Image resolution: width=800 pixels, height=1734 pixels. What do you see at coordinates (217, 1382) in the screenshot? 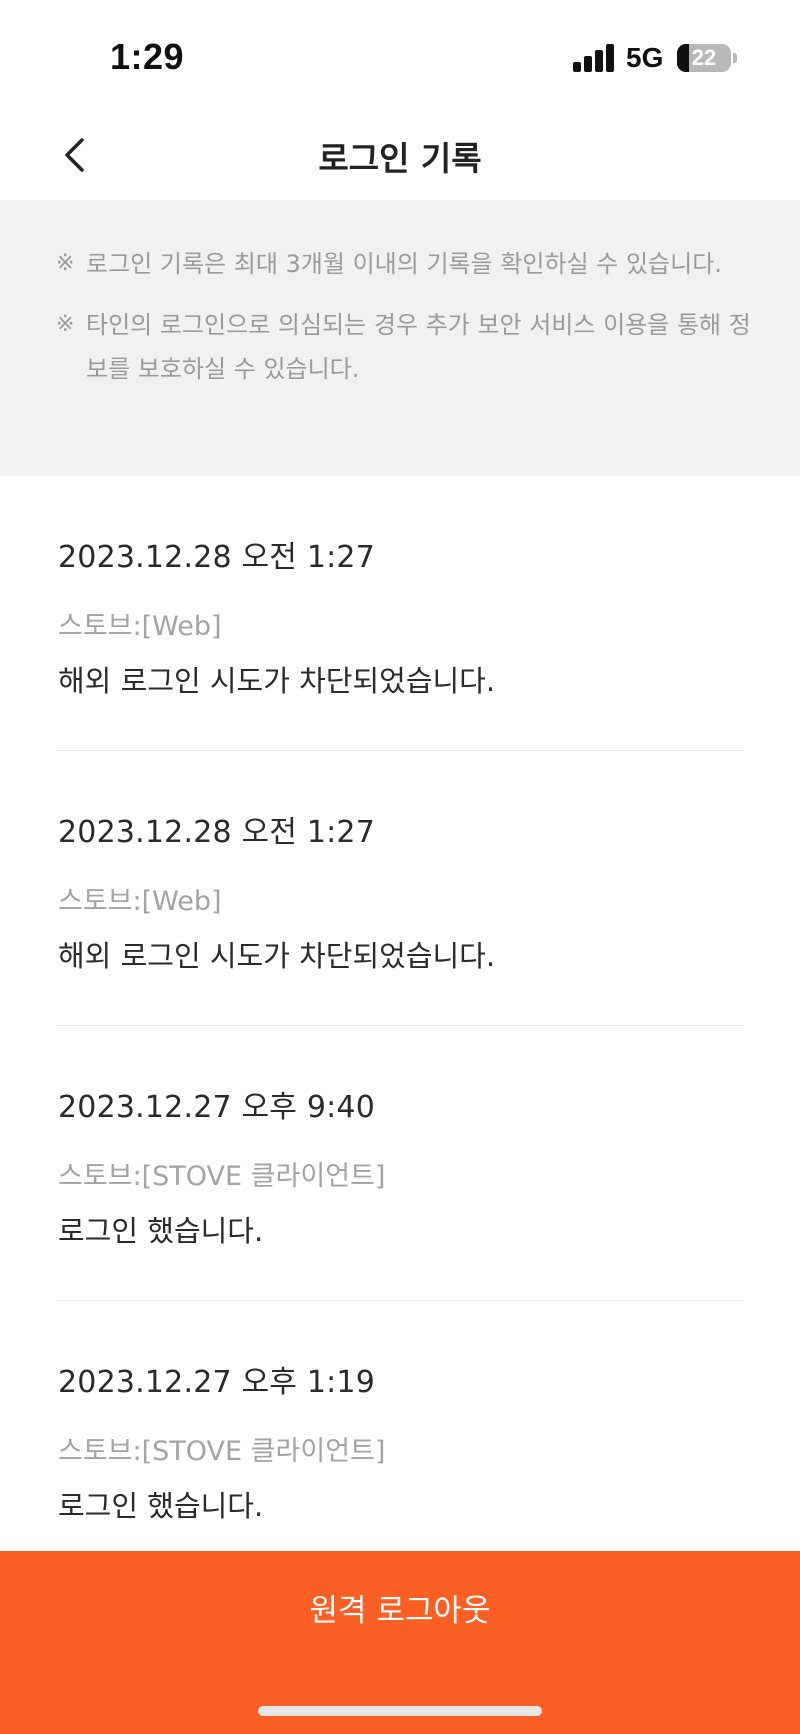
I see `record-datetime: 2023.12.27 오후 1:19` at bounding box center [217, 1382].